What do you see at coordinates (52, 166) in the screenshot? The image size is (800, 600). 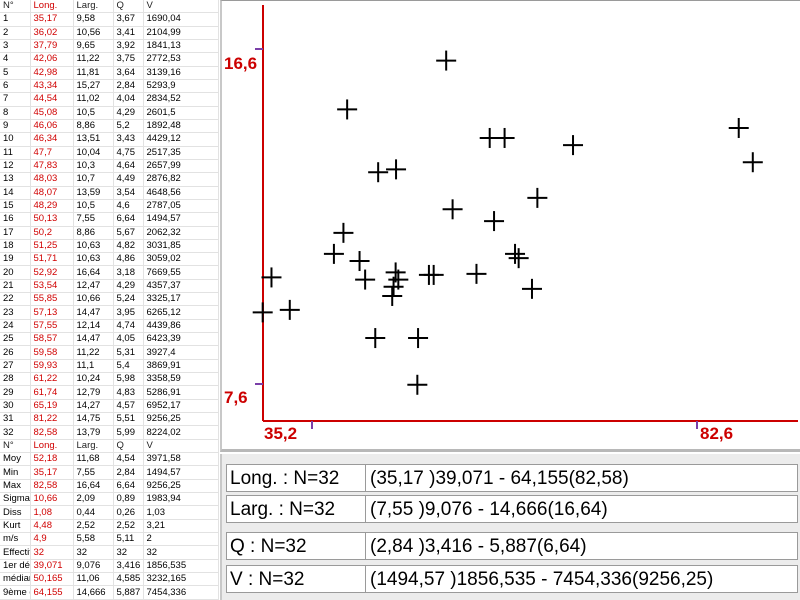 I see `grid-cell: 47,83` at bounding box center [52, 166].